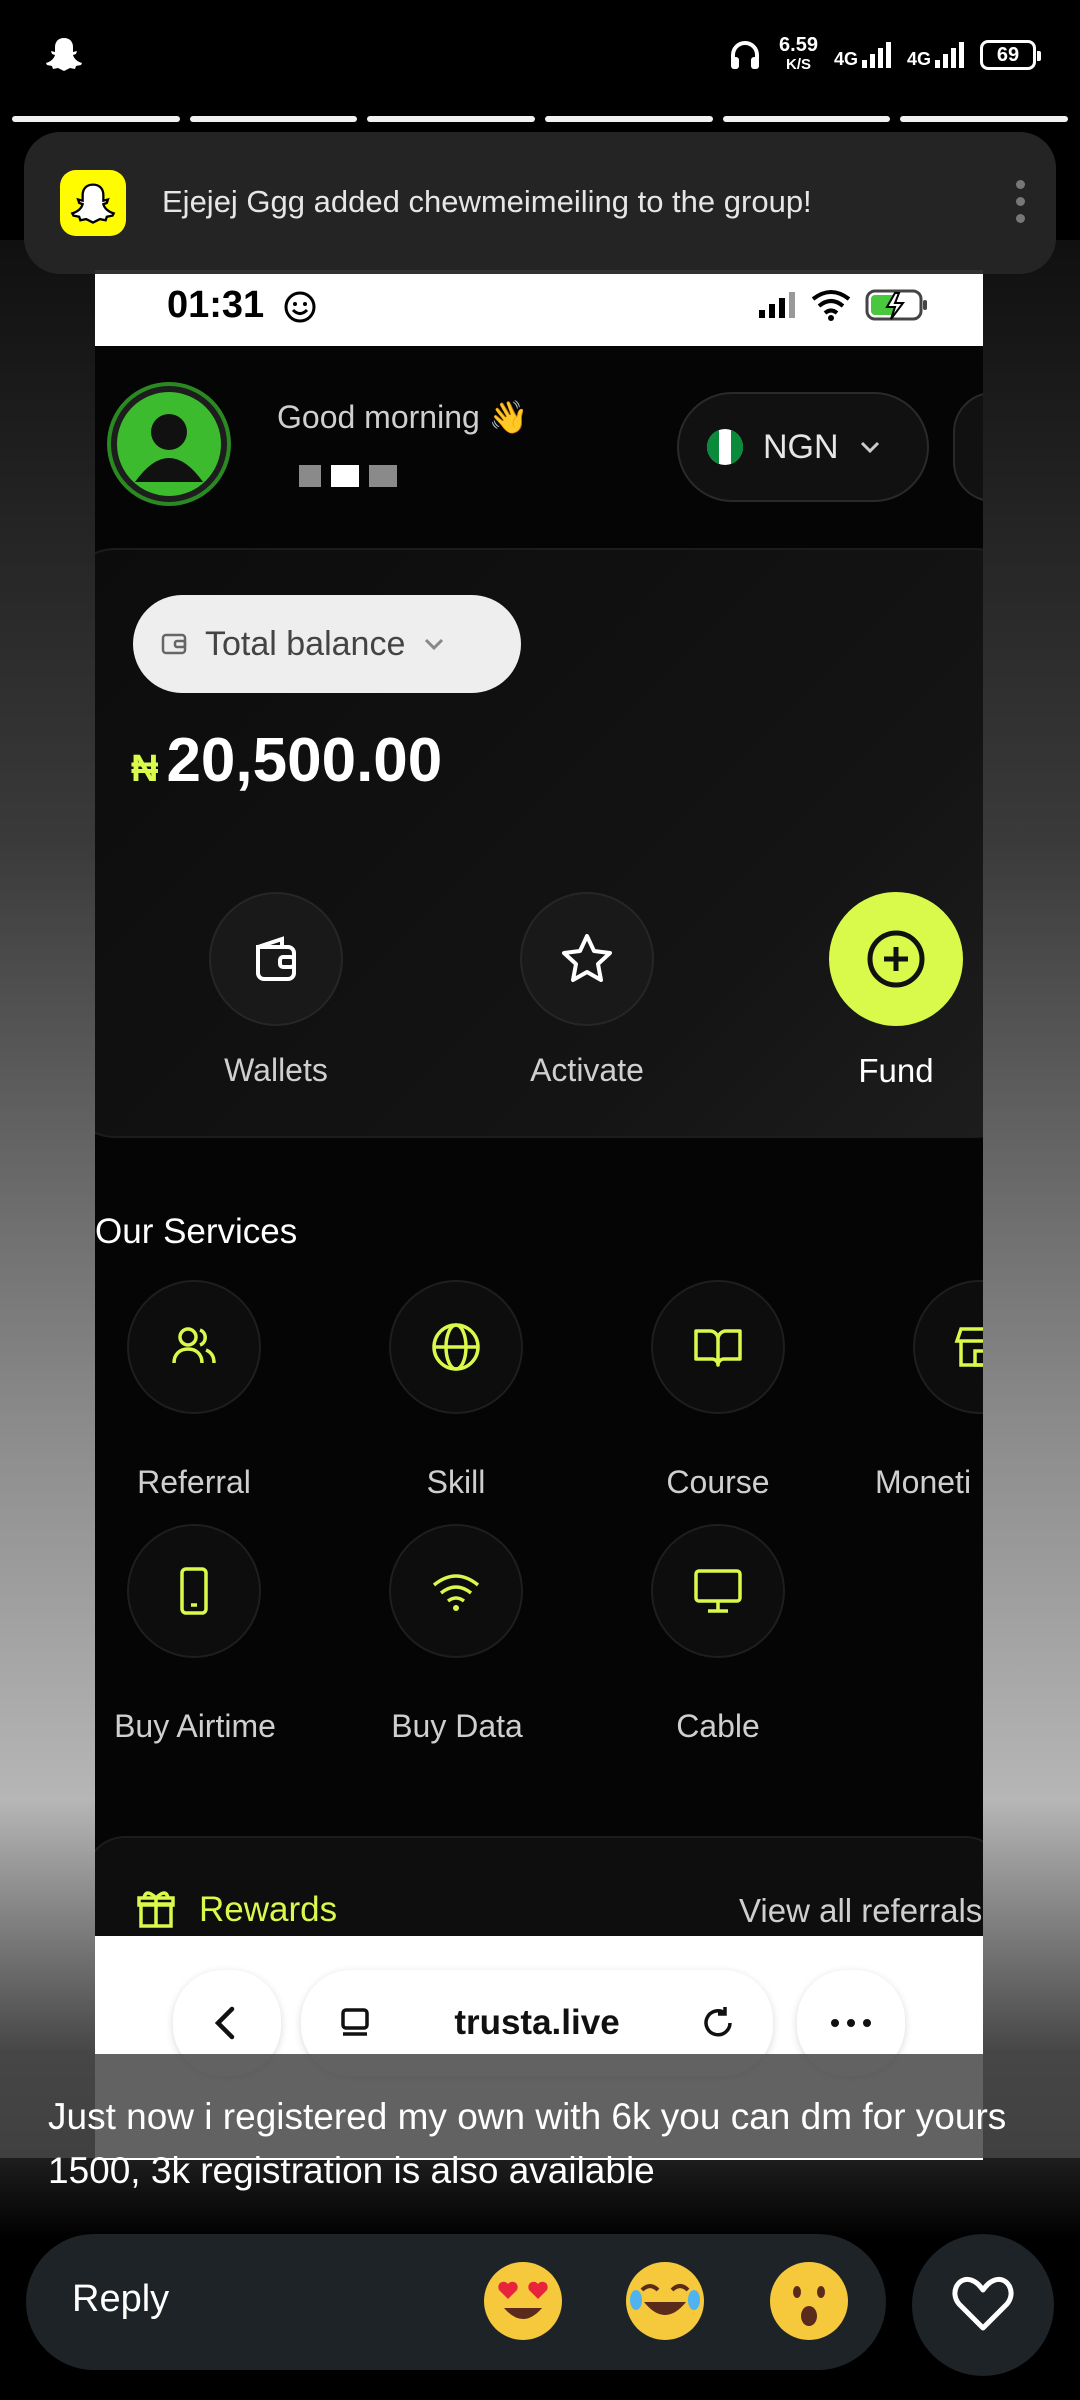 This screenshot has height=2400, width=1080. I want to click on more-dots-icon, so click(851, 2023).